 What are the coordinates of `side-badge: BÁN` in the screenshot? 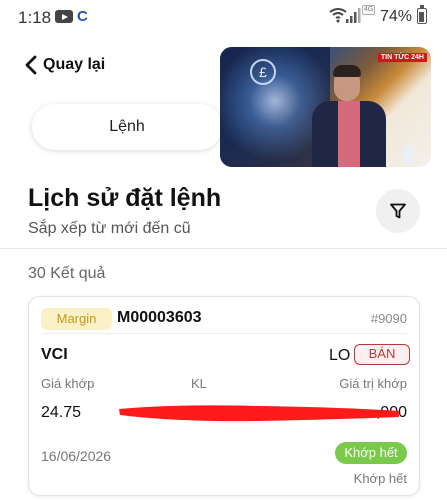 It's located at (382, 354).